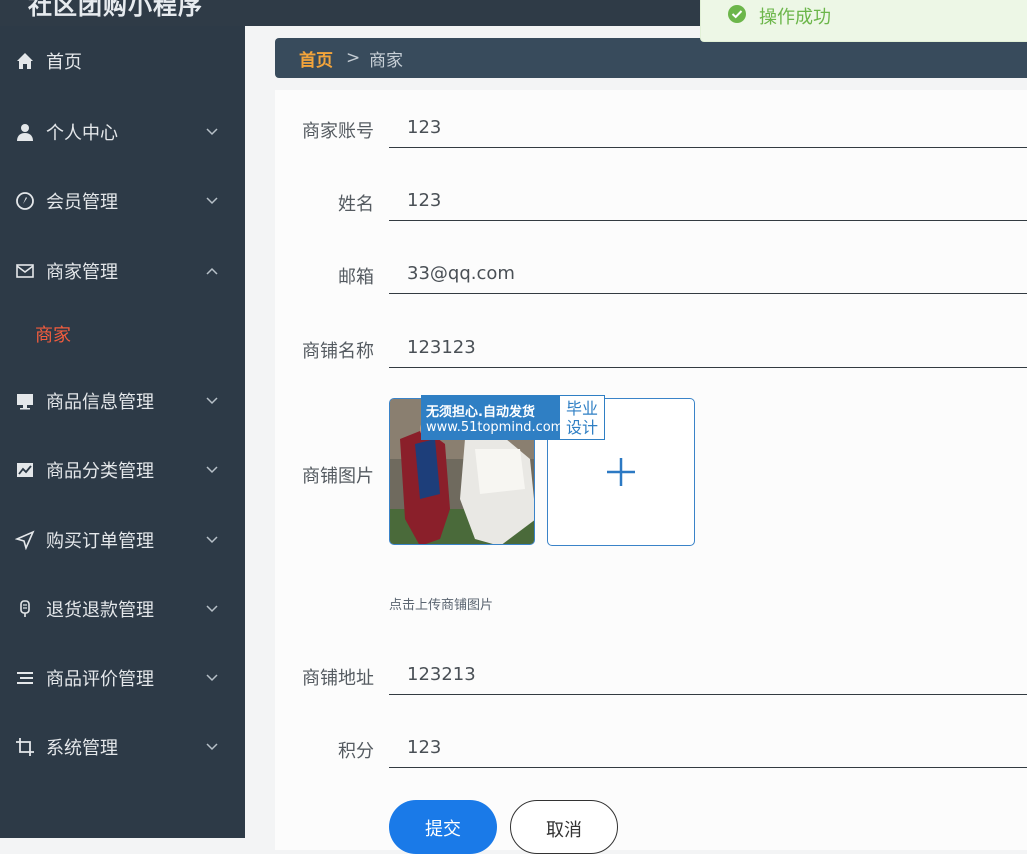 The height and width of the screenshot is (854, 1027). I want to click on name-label: 姓名, so click(356, 204).